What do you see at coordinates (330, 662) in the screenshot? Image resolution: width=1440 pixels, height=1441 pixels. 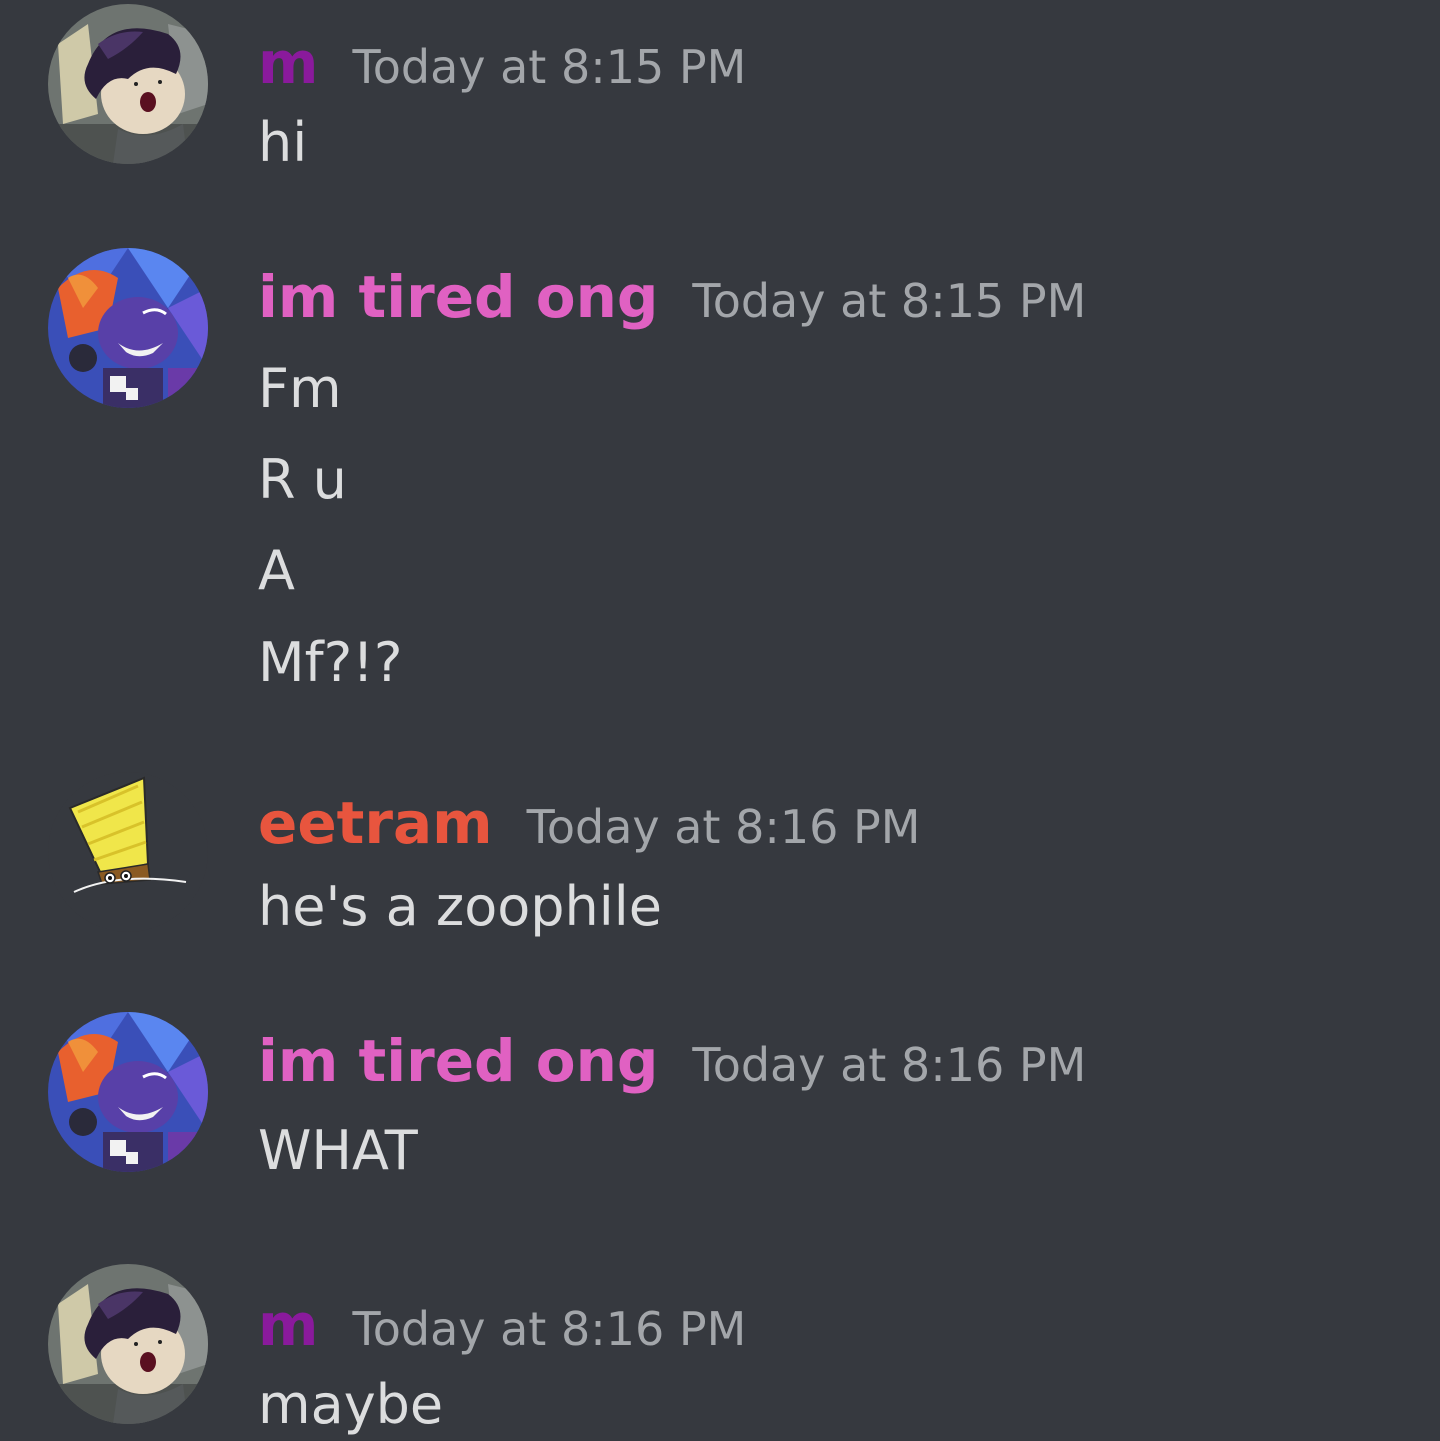 I see `message-text: Mf?!?` at bounding box center [330, 662].